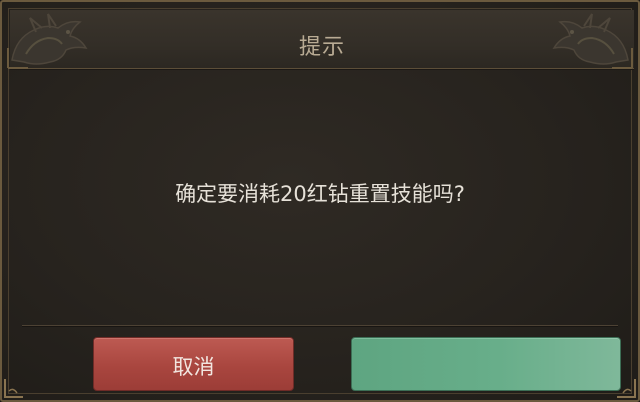 The width and height of the screenshot is (640, 402). I want to click on dialog-message: 确定要消耗20红钻重置技能吗?, so click(320, 194).